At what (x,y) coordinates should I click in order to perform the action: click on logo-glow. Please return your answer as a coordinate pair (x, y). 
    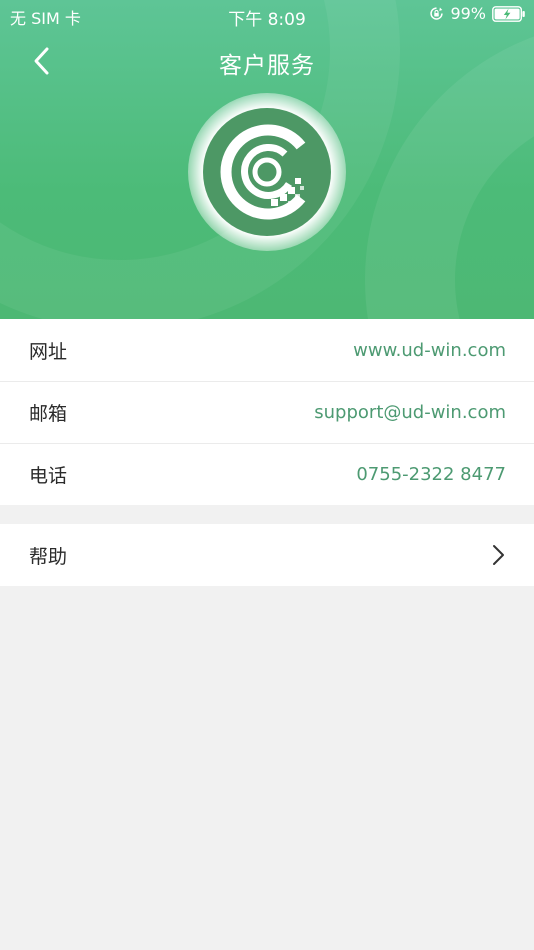
    Looking at the image, I should click on (267, 172).